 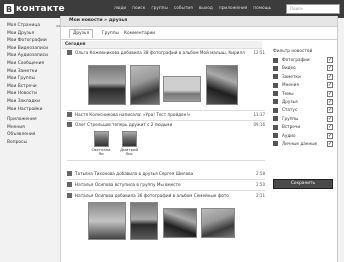 What do you see at coordinates (303, 102) in the screenshot?
I see `filter-item-friends: Друзья ✓` at bounding box center [303, 102].